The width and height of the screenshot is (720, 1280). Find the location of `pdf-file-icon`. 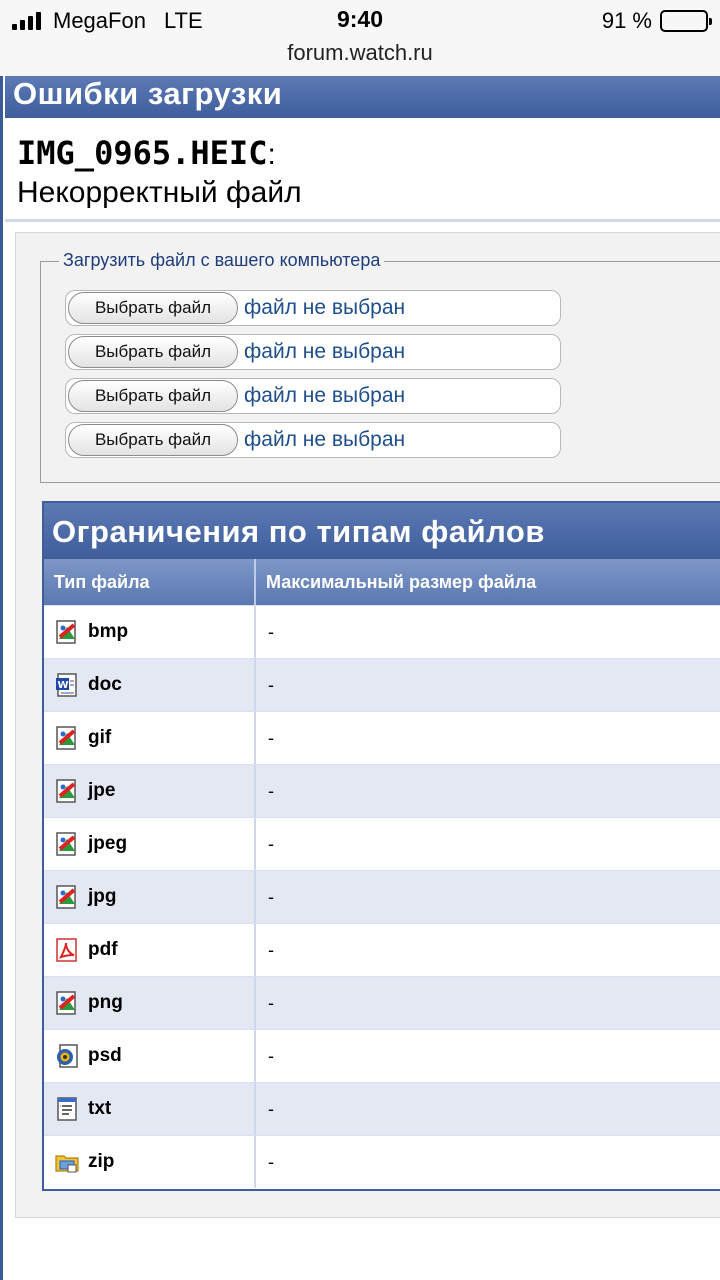

pdf-file-icon is located at coordinates (67, 950).